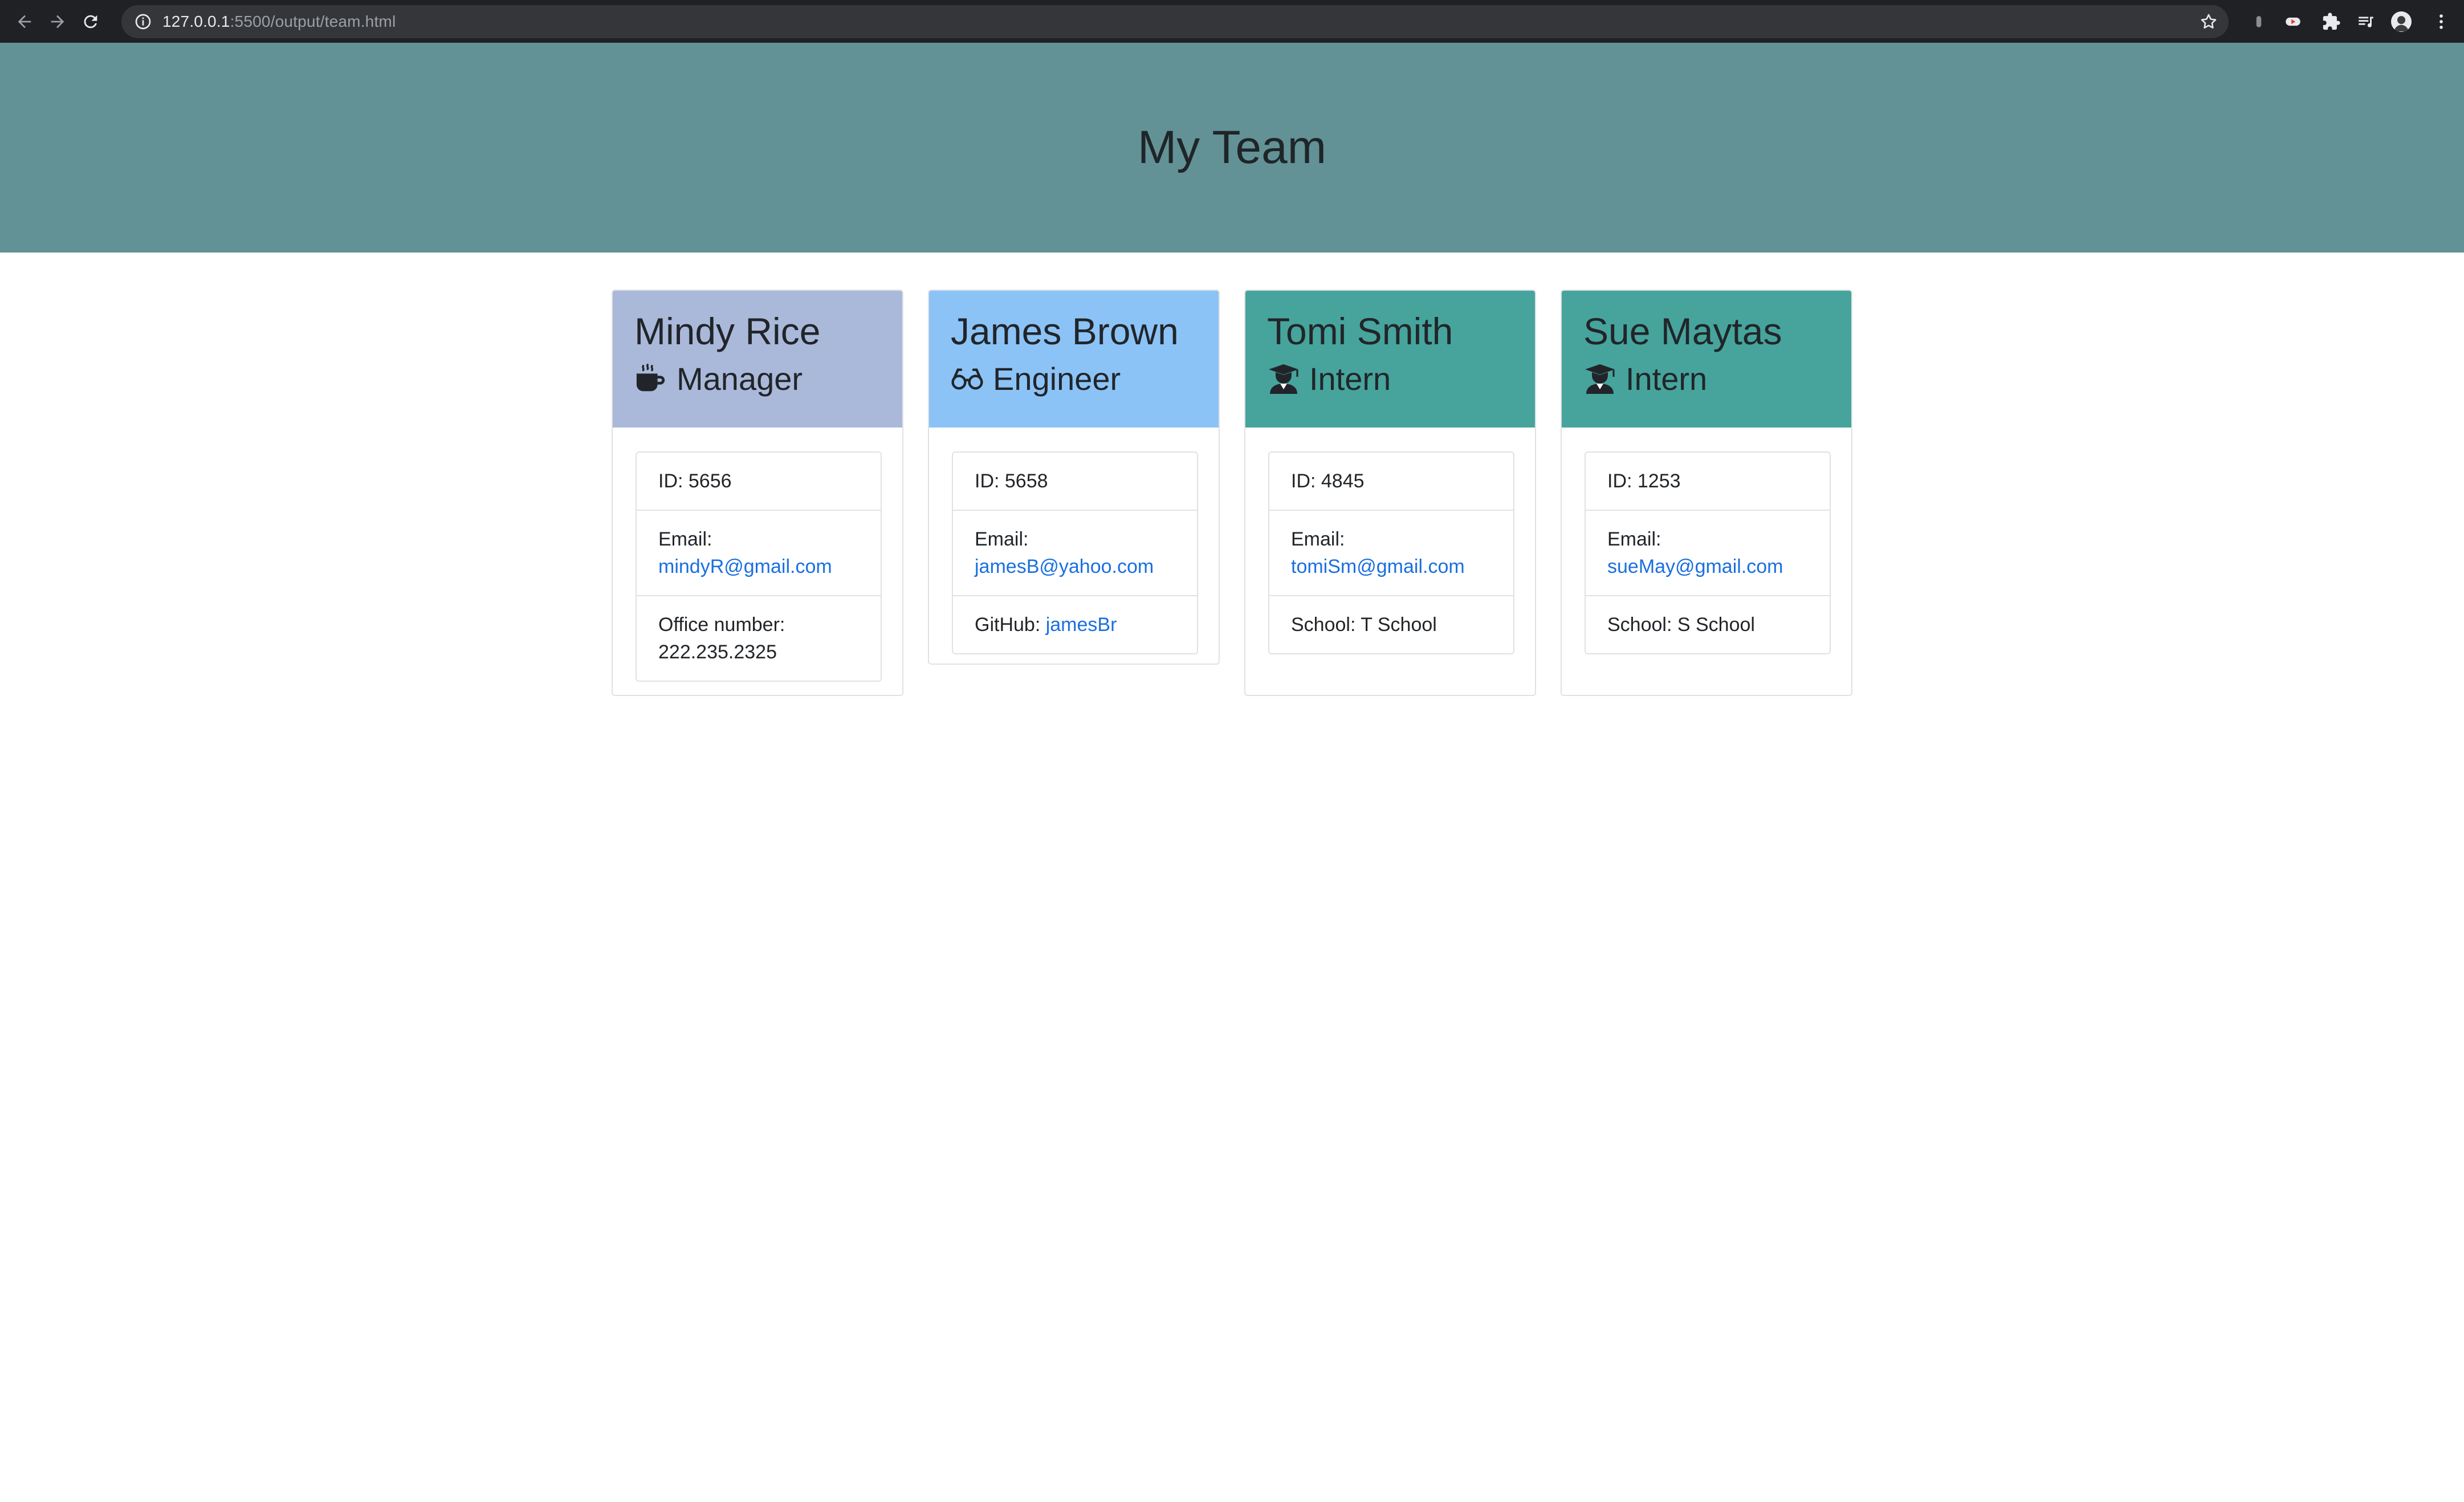 This screenshot has height=1502, width=2464. Describe the element at coordinates (1644, 481) in the screenshot. I see `id-item: ID: 1253` at that location.